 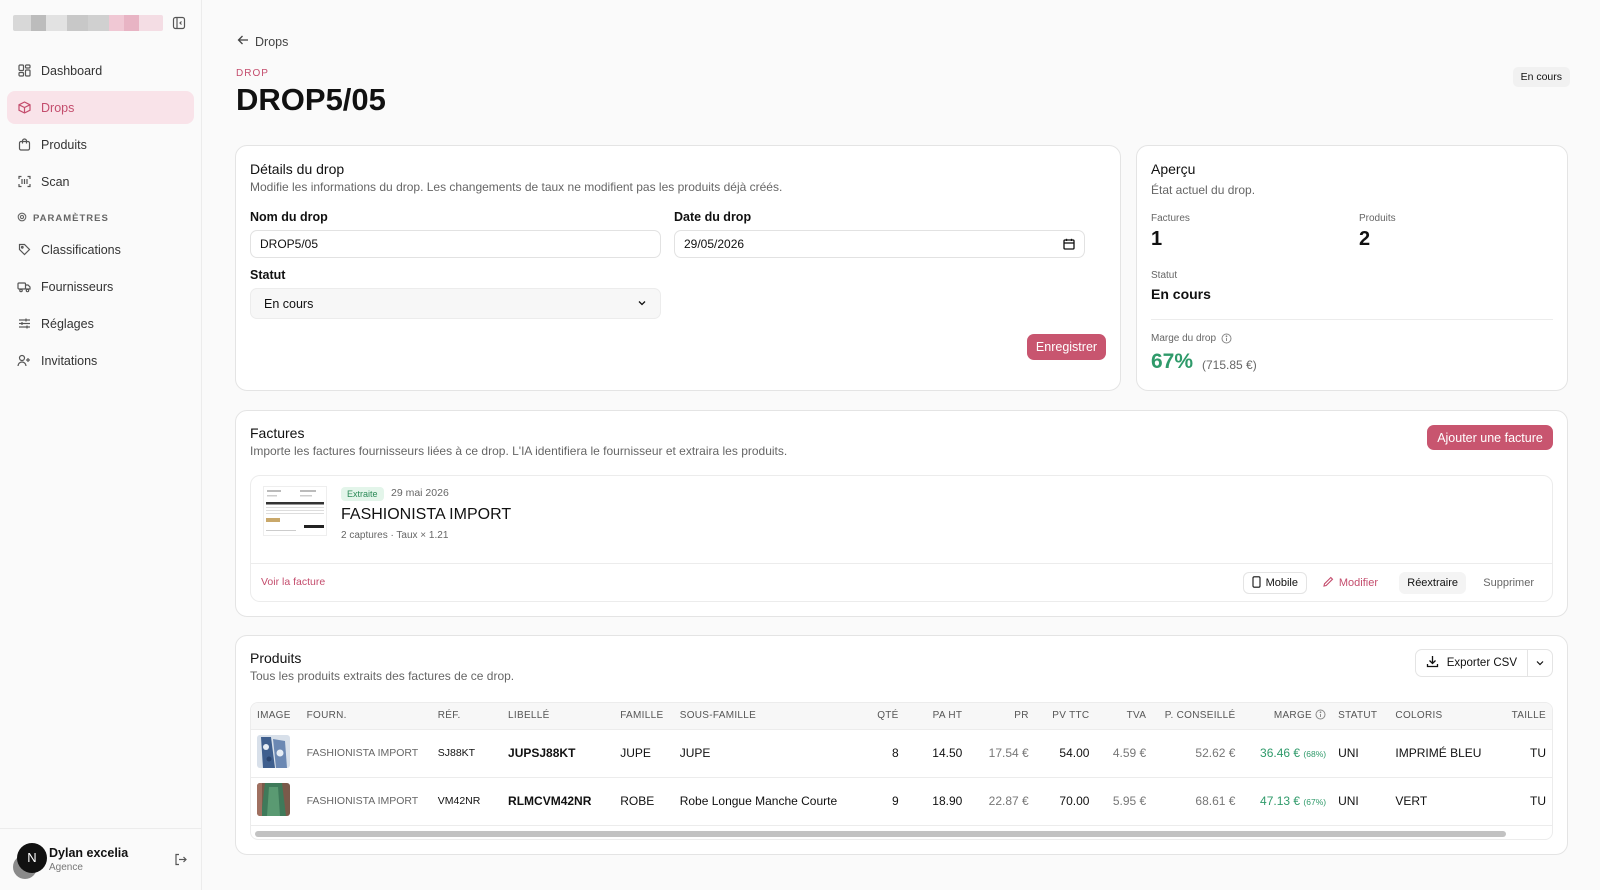 I want to click on view-invoice-link: Voir la facture, so click(x=293, y=582).